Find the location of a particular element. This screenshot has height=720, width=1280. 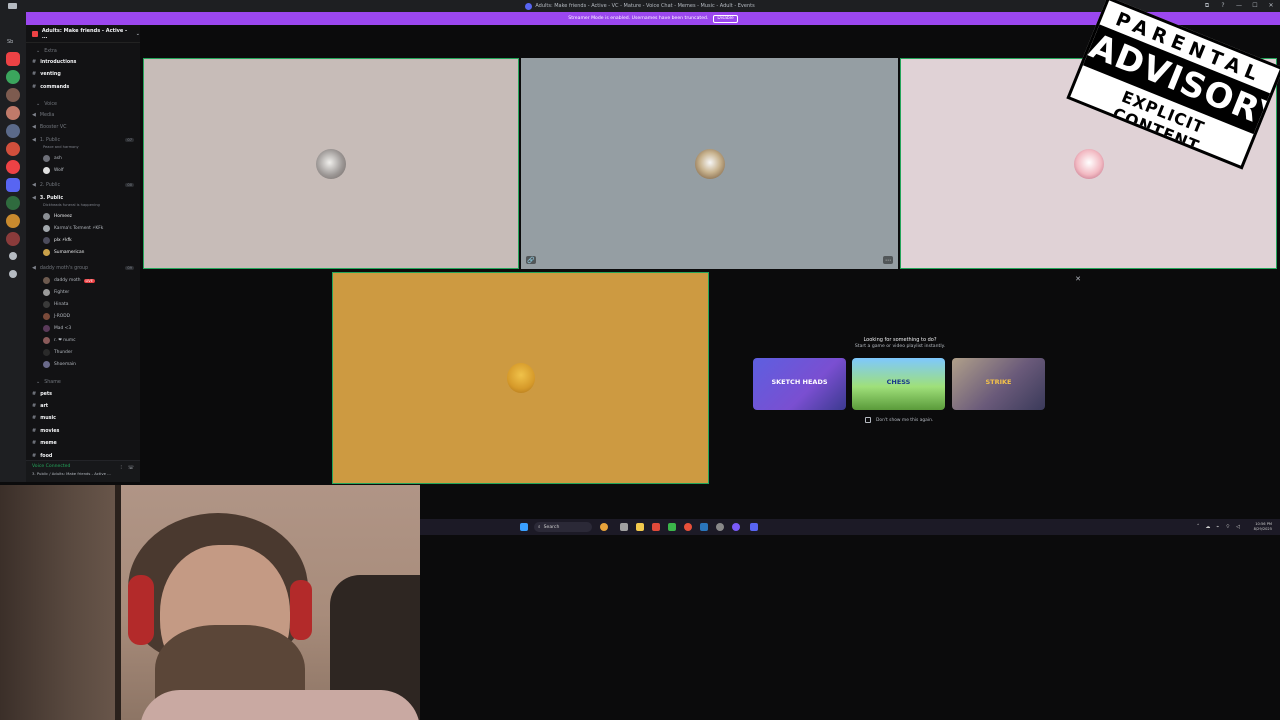

channel-meme: # meme is located at coordinates (44, 443).